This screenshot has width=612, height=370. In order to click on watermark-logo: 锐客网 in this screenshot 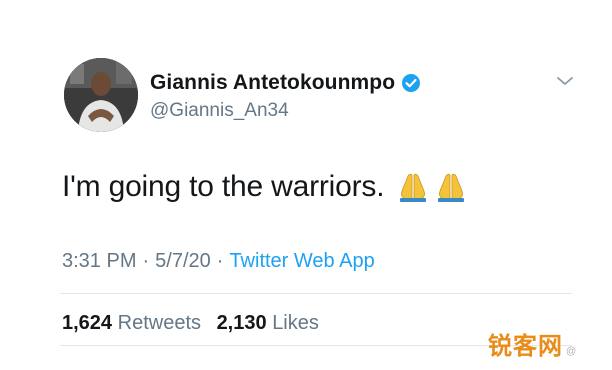, I will do `click(525, 346)`.